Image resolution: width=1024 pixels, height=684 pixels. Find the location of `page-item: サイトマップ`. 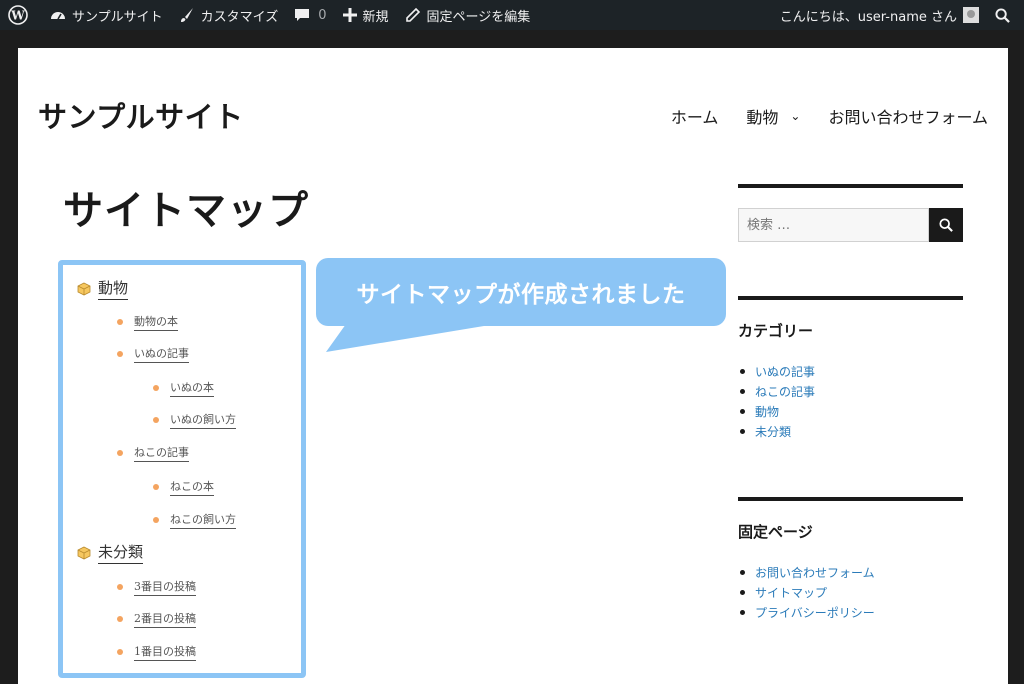

page-item: サイトマップ is located at coordinates (850, 592).